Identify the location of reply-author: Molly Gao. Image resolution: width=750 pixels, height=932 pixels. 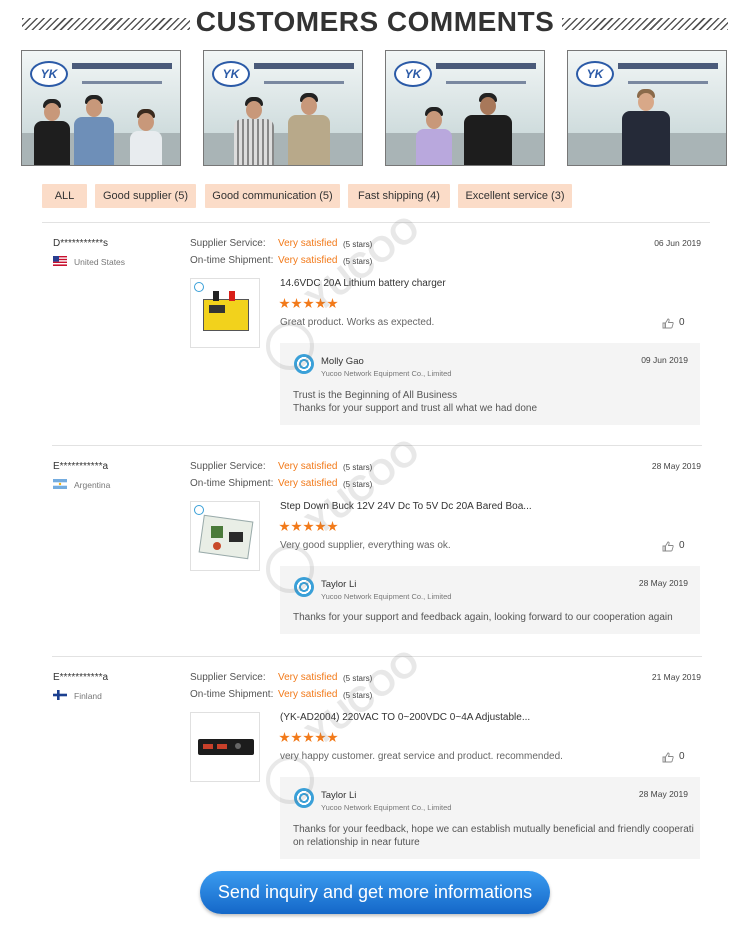
(342, 361).